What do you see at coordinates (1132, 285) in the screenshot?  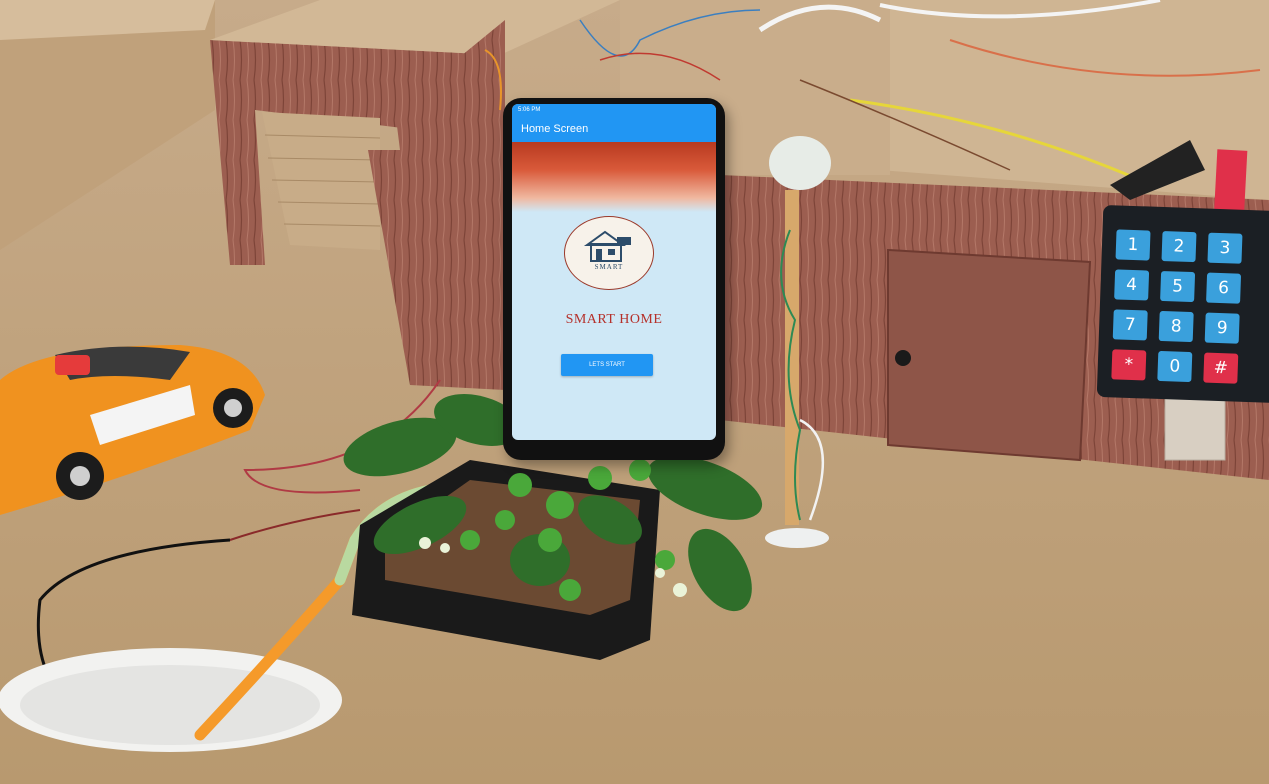 I see `keypad-key: 4` at bounding box center [1132, 285].